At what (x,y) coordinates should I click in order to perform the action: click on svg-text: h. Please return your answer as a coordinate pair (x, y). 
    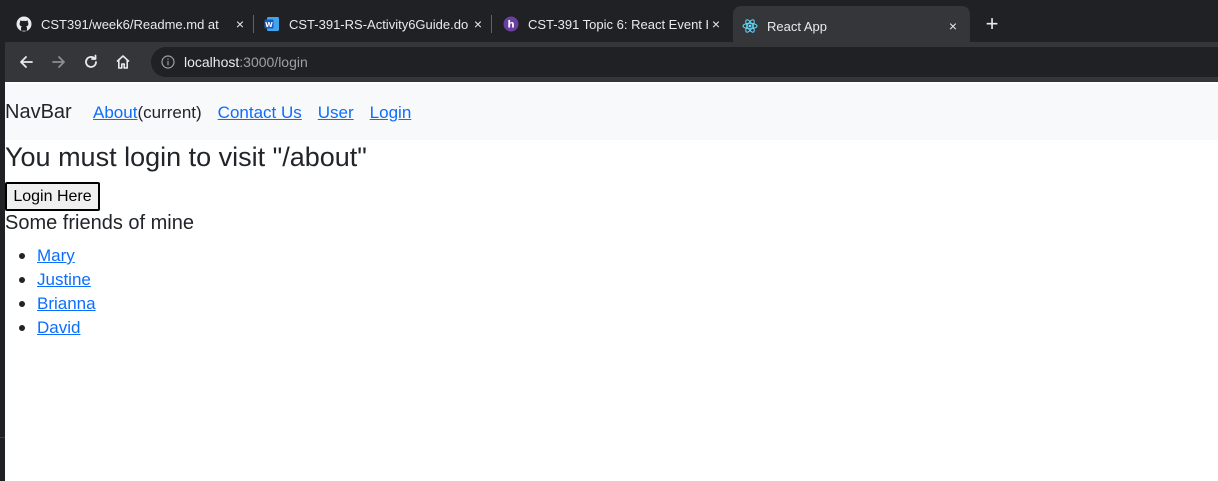
    Looking at the image, I should click on (510, 25).